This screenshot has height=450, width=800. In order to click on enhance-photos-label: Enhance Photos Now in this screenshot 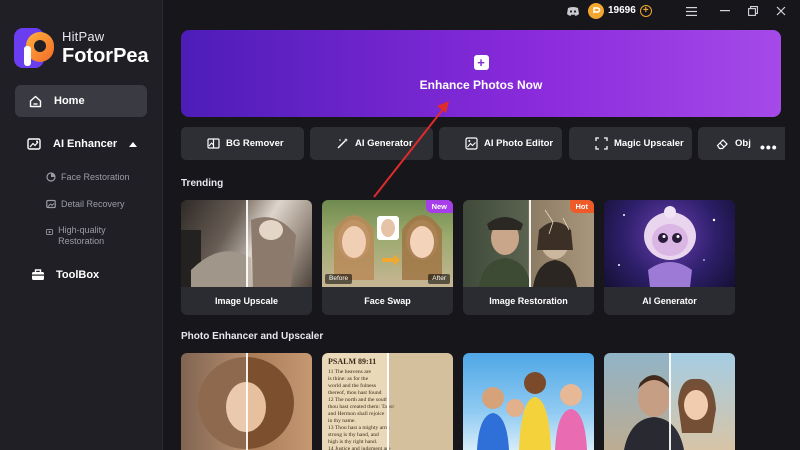, I will do `click(481, 85)`.